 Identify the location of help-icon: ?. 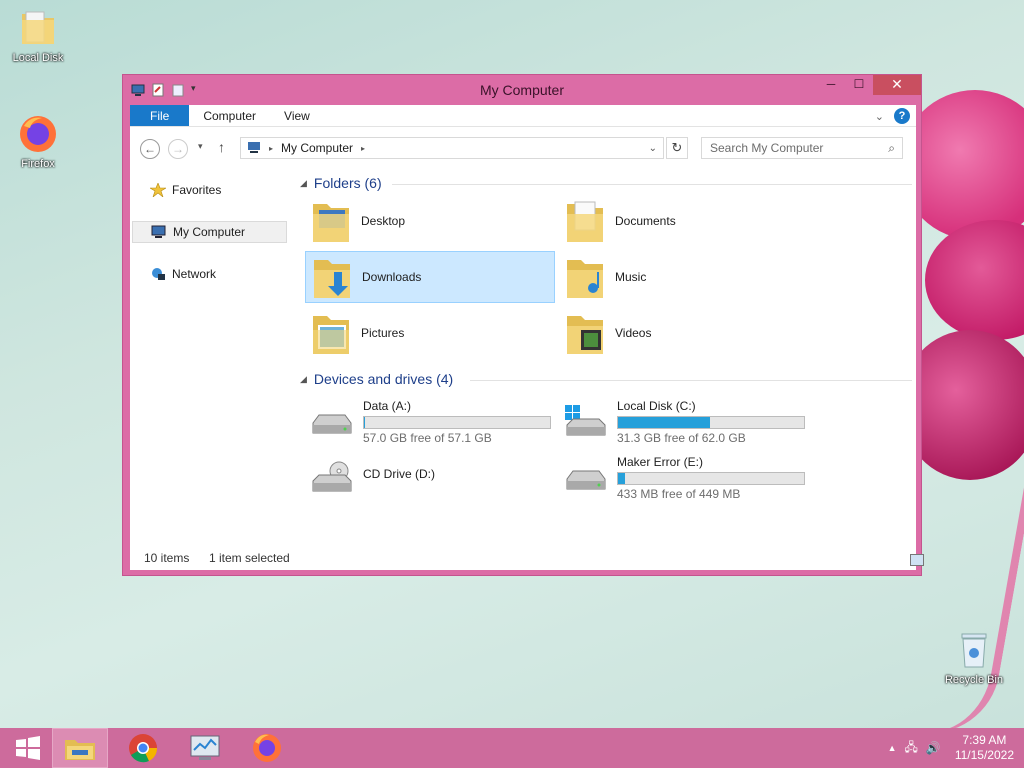
(902, 116).